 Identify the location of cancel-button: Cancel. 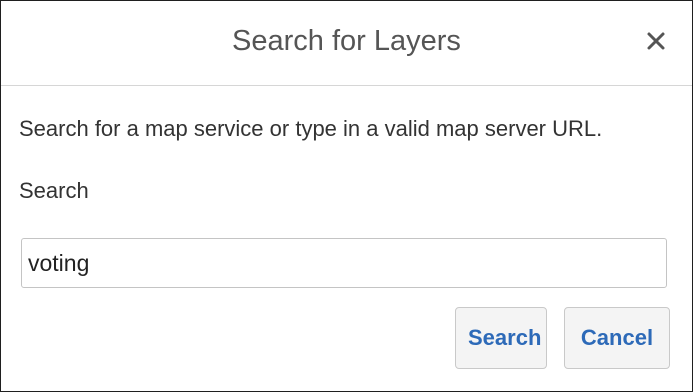
(617, 338).